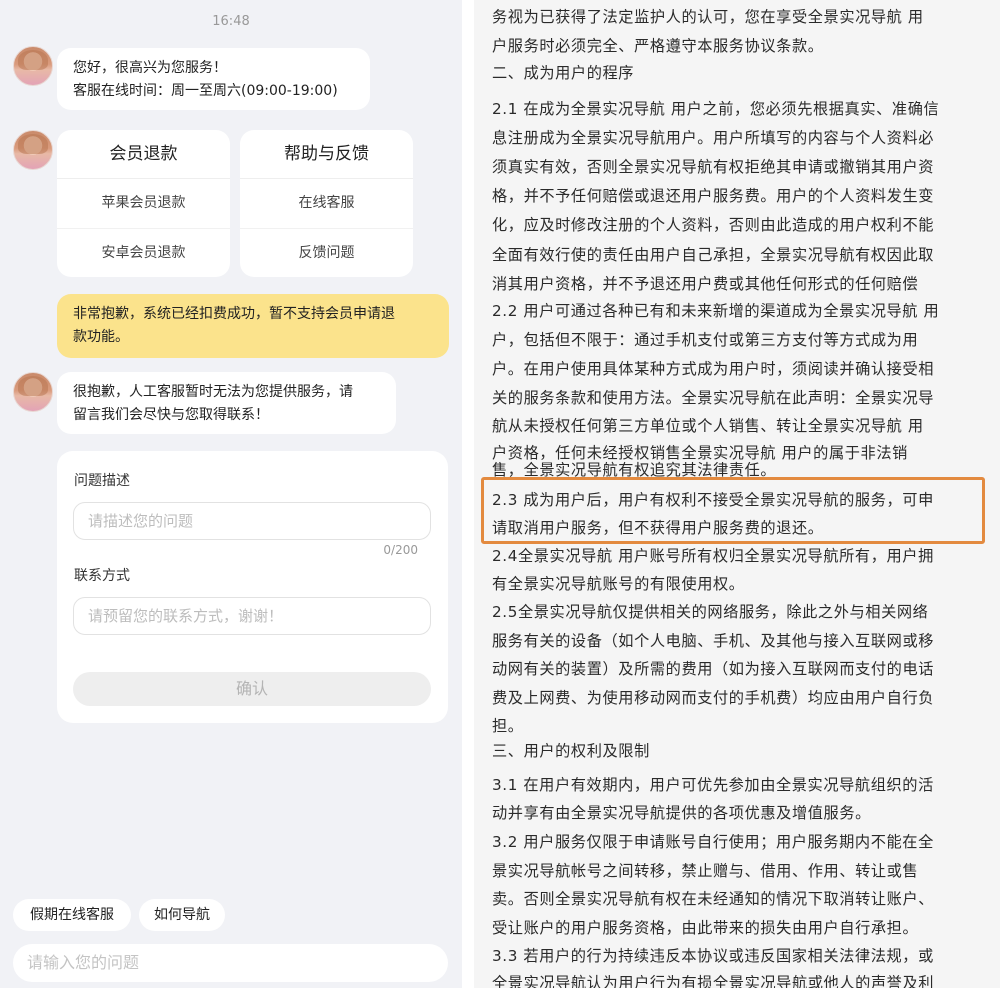  I want to click on problem-description-input: 请描述您的问题, so click(252, 521).